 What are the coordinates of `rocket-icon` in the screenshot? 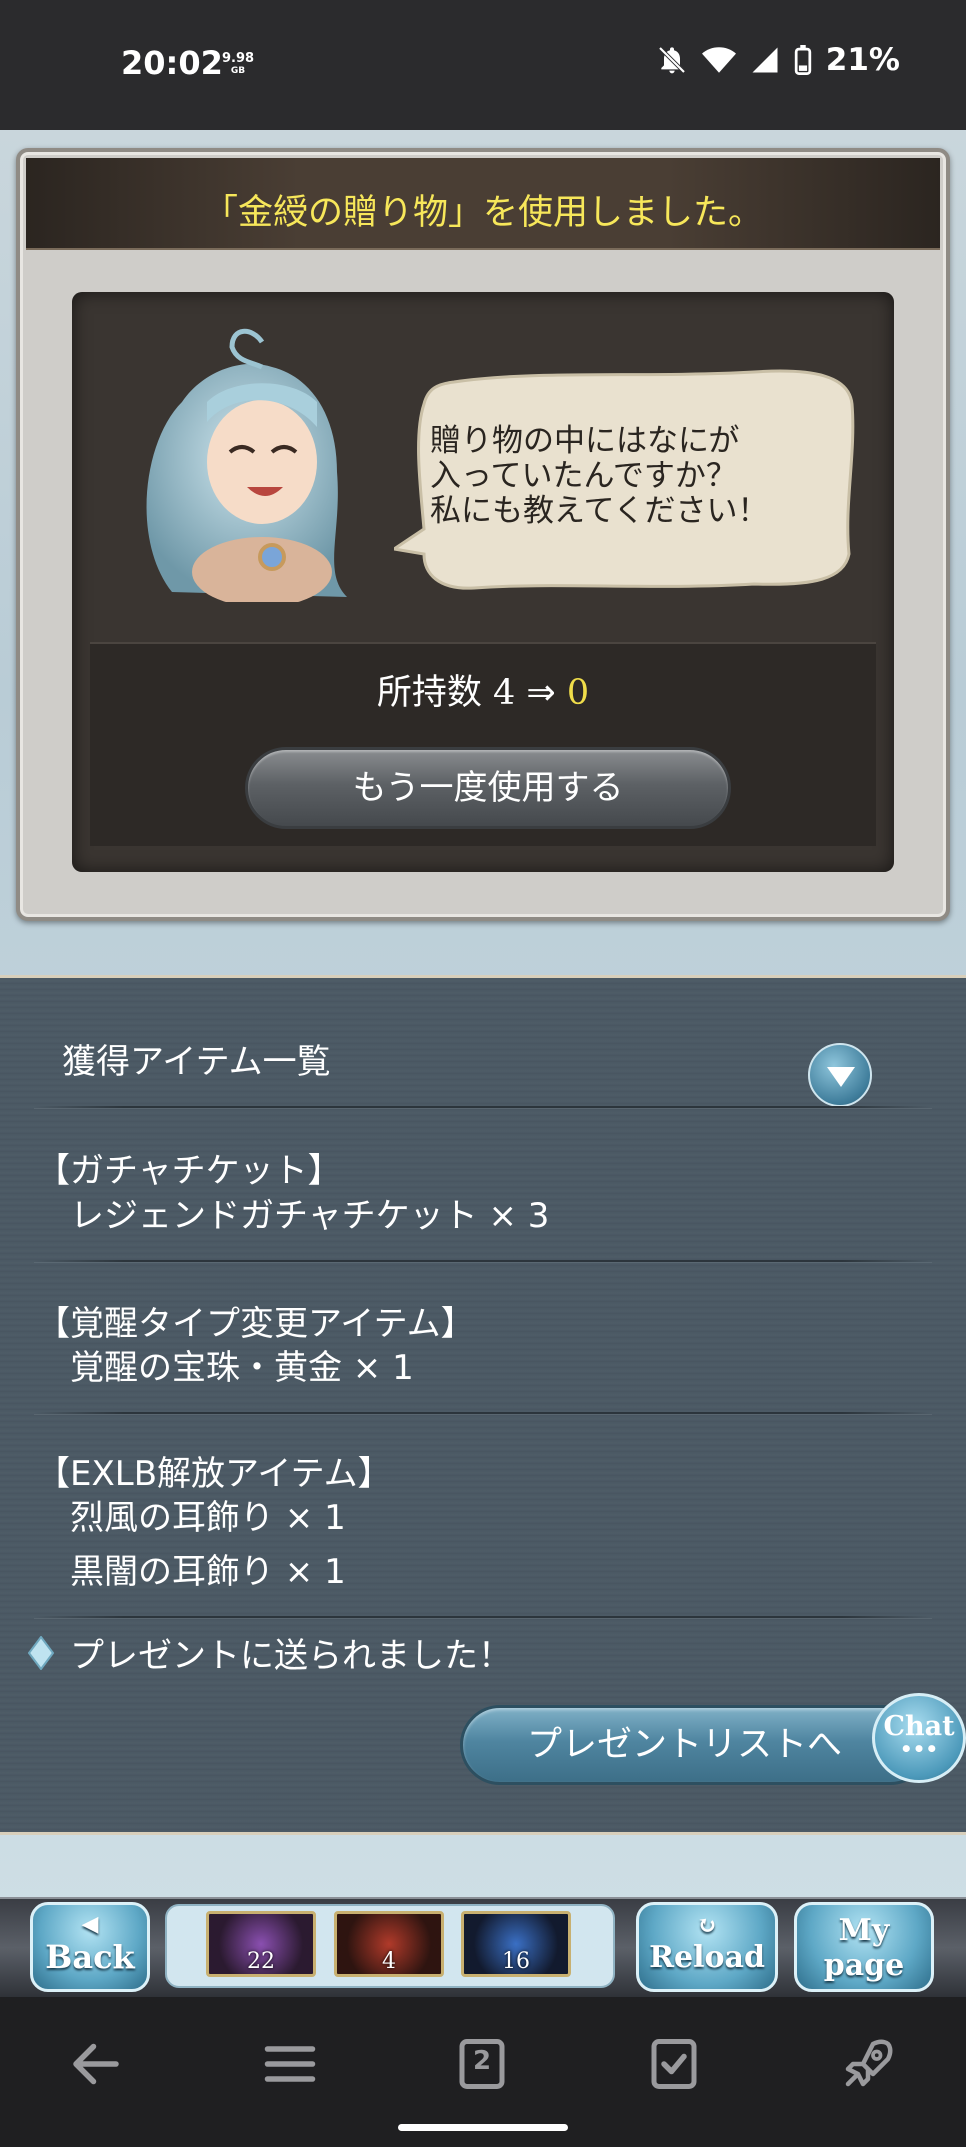 It's located at (868, 2064).